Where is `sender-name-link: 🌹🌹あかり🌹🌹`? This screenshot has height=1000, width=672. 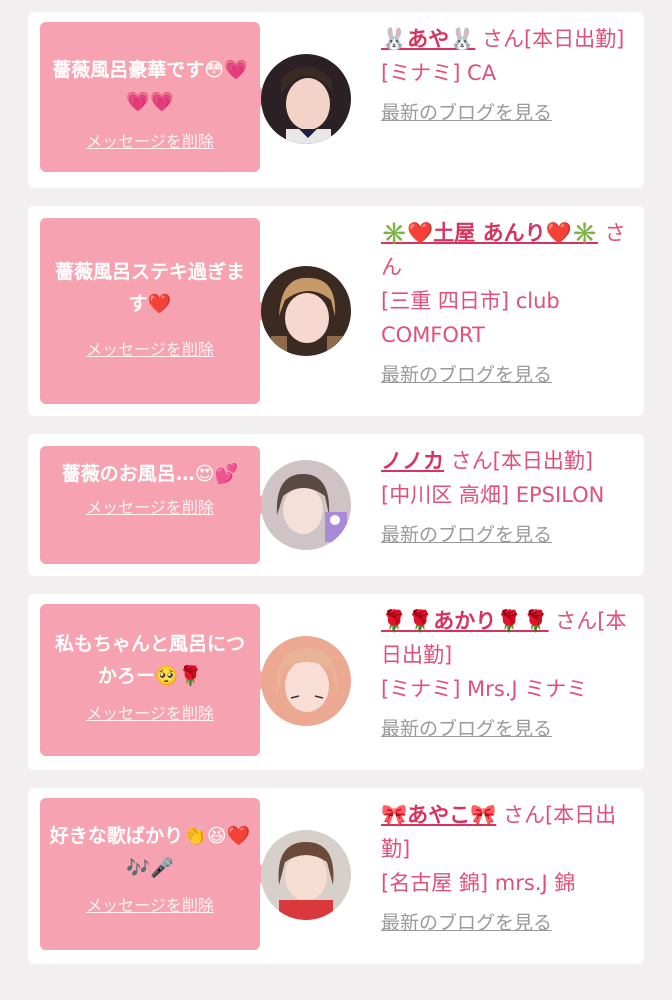 sender-name-link: 🌹🌹あかり🌹🌹 is located at coordinates (465, 621).